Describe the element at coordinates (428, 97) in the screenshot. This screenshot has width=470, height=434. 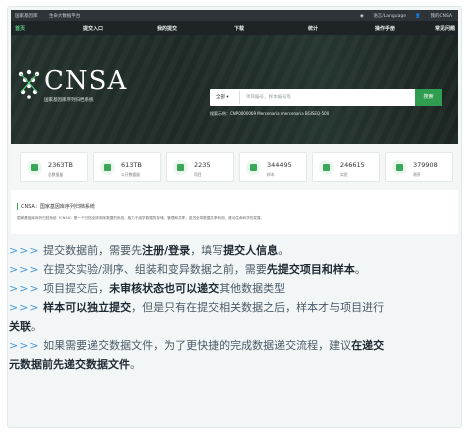
I see `search-button: 搜索` at that location.